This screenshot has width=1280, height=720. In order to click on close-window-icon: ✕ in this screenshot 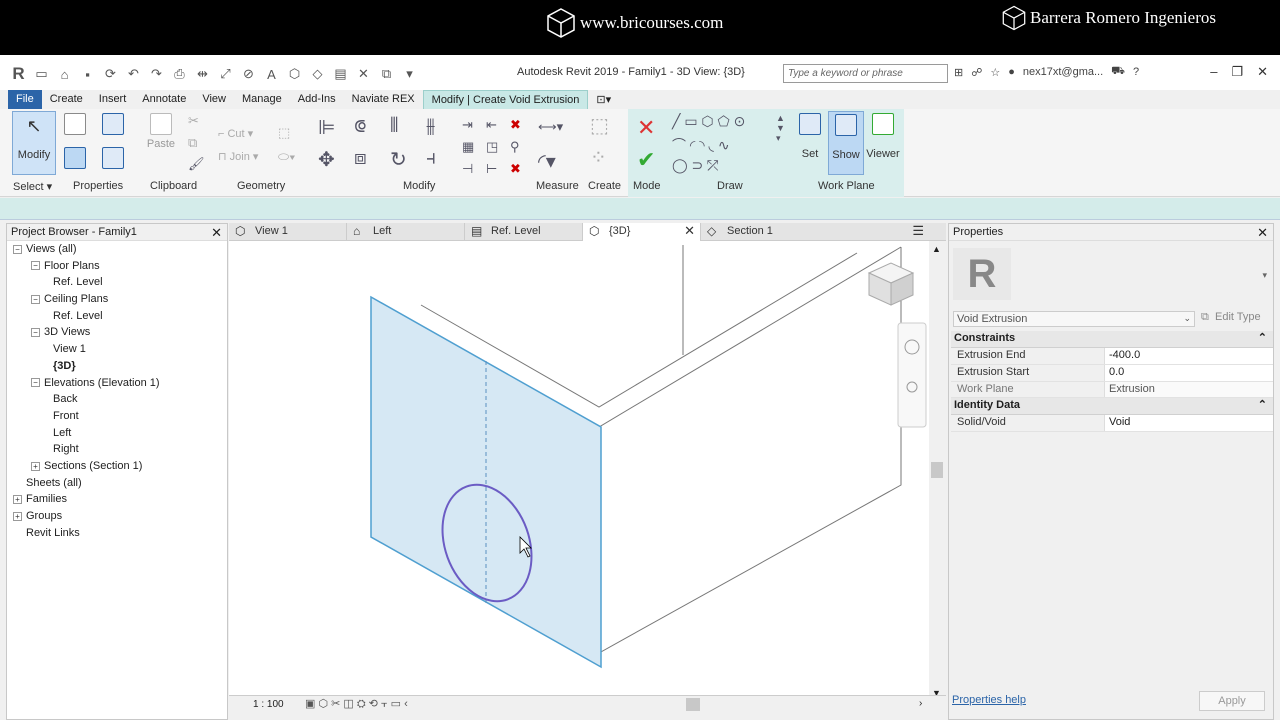, I will do `click(1262, 72)`.